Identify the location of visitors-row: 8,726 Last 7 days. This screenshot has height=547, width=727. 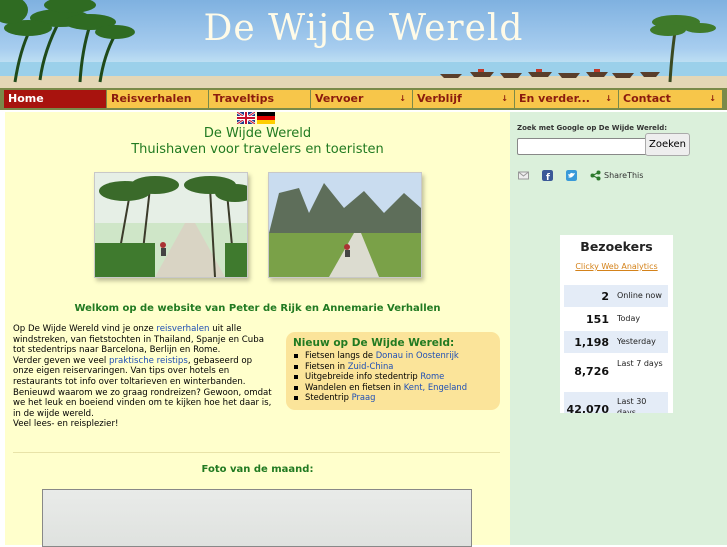
(616, 372).